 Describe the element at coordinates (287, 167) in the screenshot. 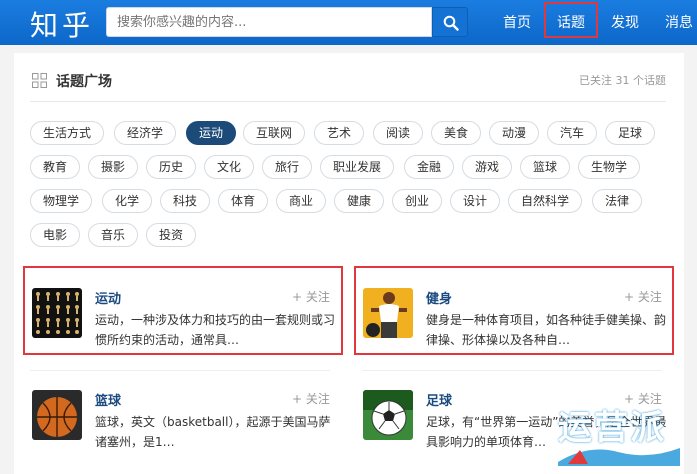

I see `tag-travel: 旅行` at that location.